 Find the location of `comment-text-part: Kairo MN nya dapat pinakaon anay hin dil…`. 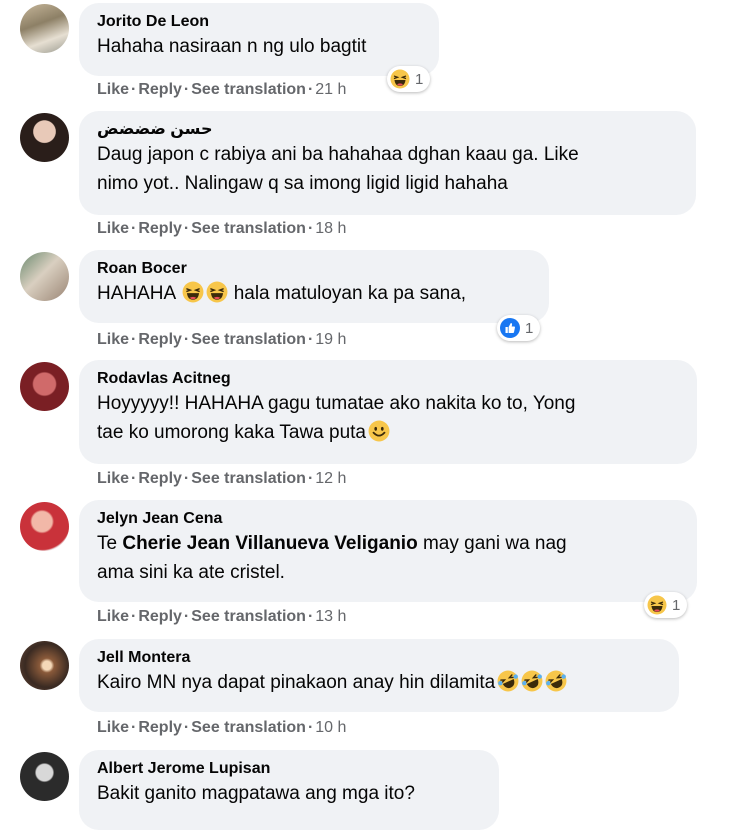

comment-text-part: Kairo MN nya dapat pinakaon anay hin dil… is located at coordinates (296, 682).